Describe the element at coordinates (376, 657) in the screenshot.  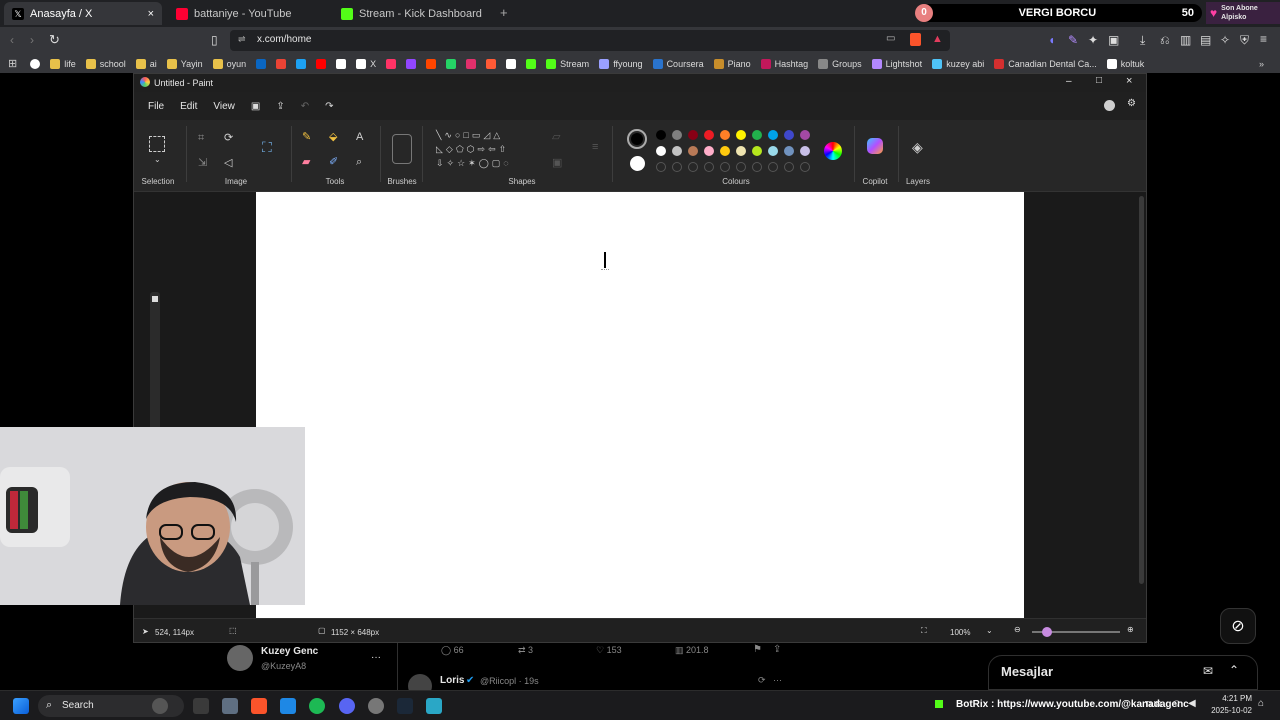
I see `more-options-icon: ···` at that location.